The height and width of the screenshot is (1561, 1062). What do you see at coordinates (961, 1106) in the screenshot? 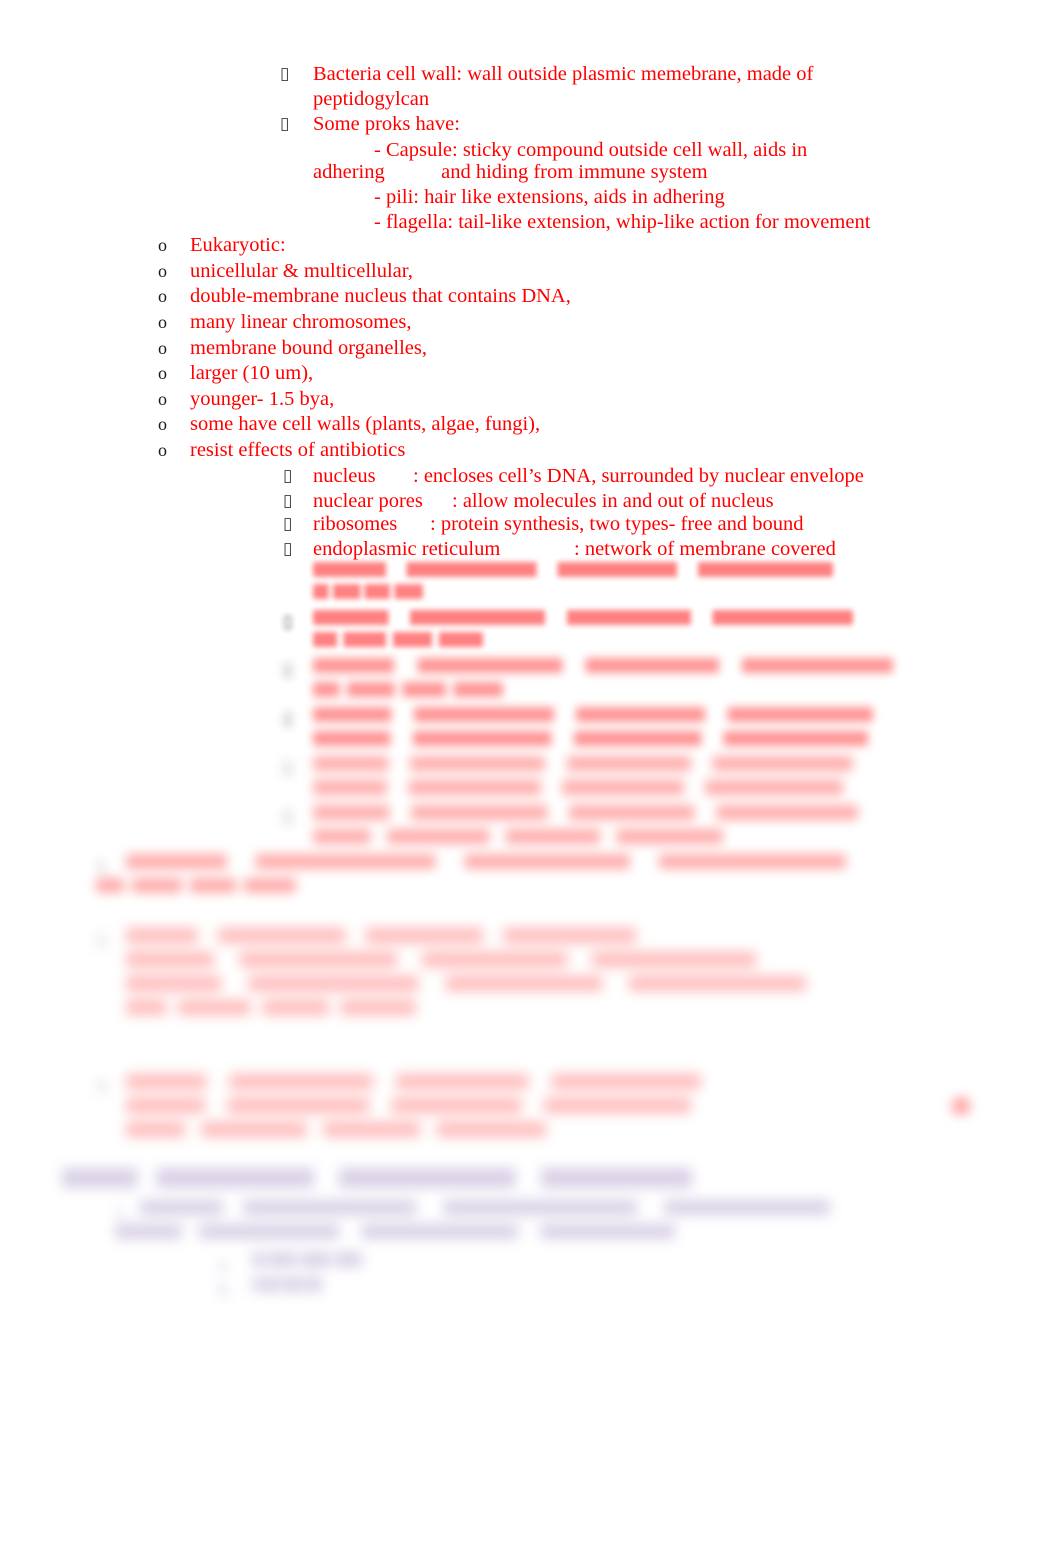
I see `margin-mark-icon` at bounding box center [961, 1106].